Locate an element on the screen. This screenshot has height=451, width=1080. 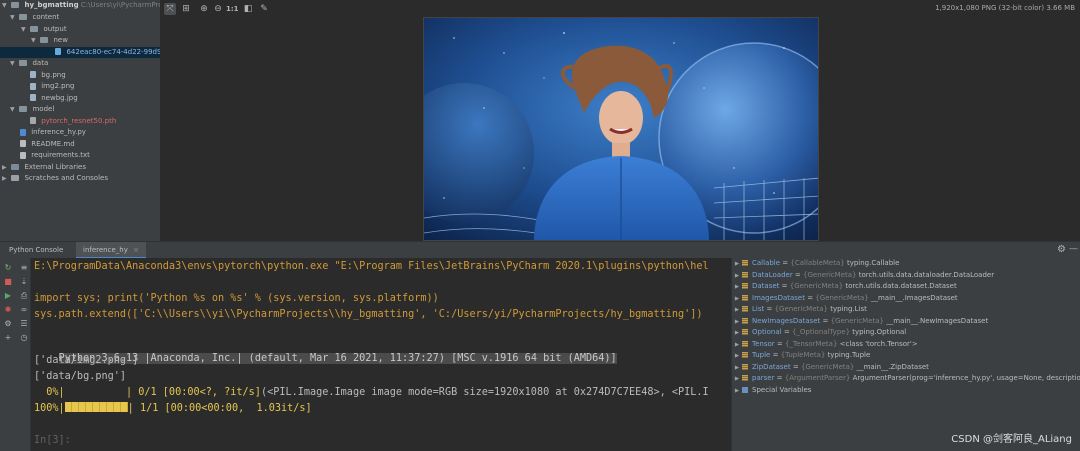
variable-name: Tuple is located at coordinates (761, 355).